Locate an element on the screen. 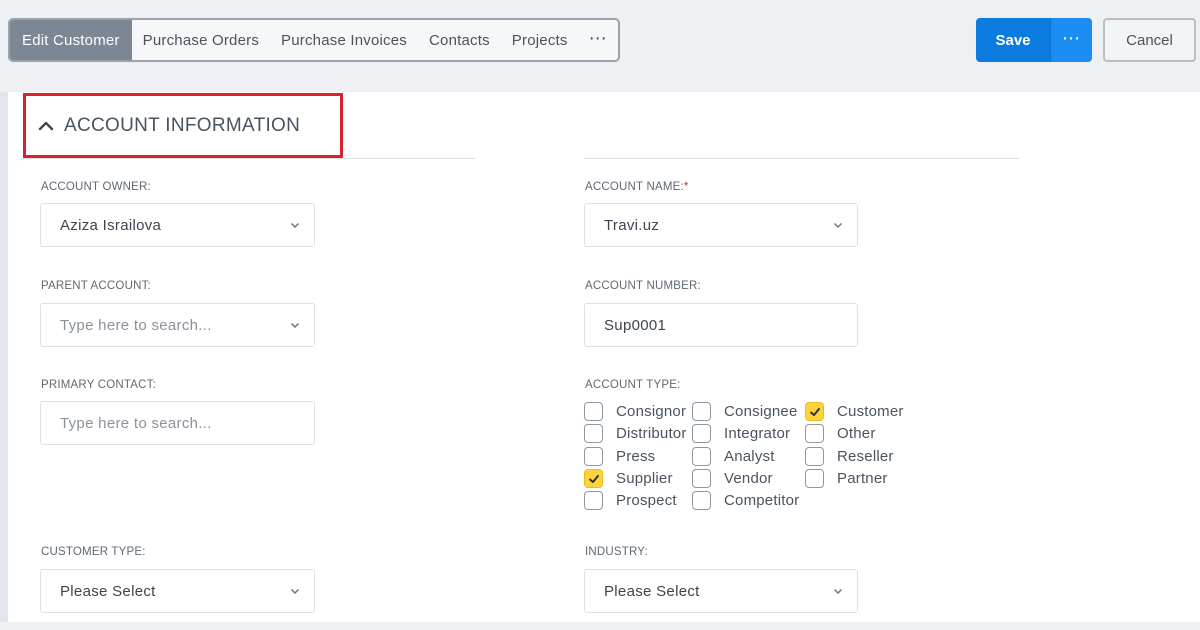 The image size is (1200, 630). tab-purchase-orders: Purchase Orders is located at coordinates (201, 40).